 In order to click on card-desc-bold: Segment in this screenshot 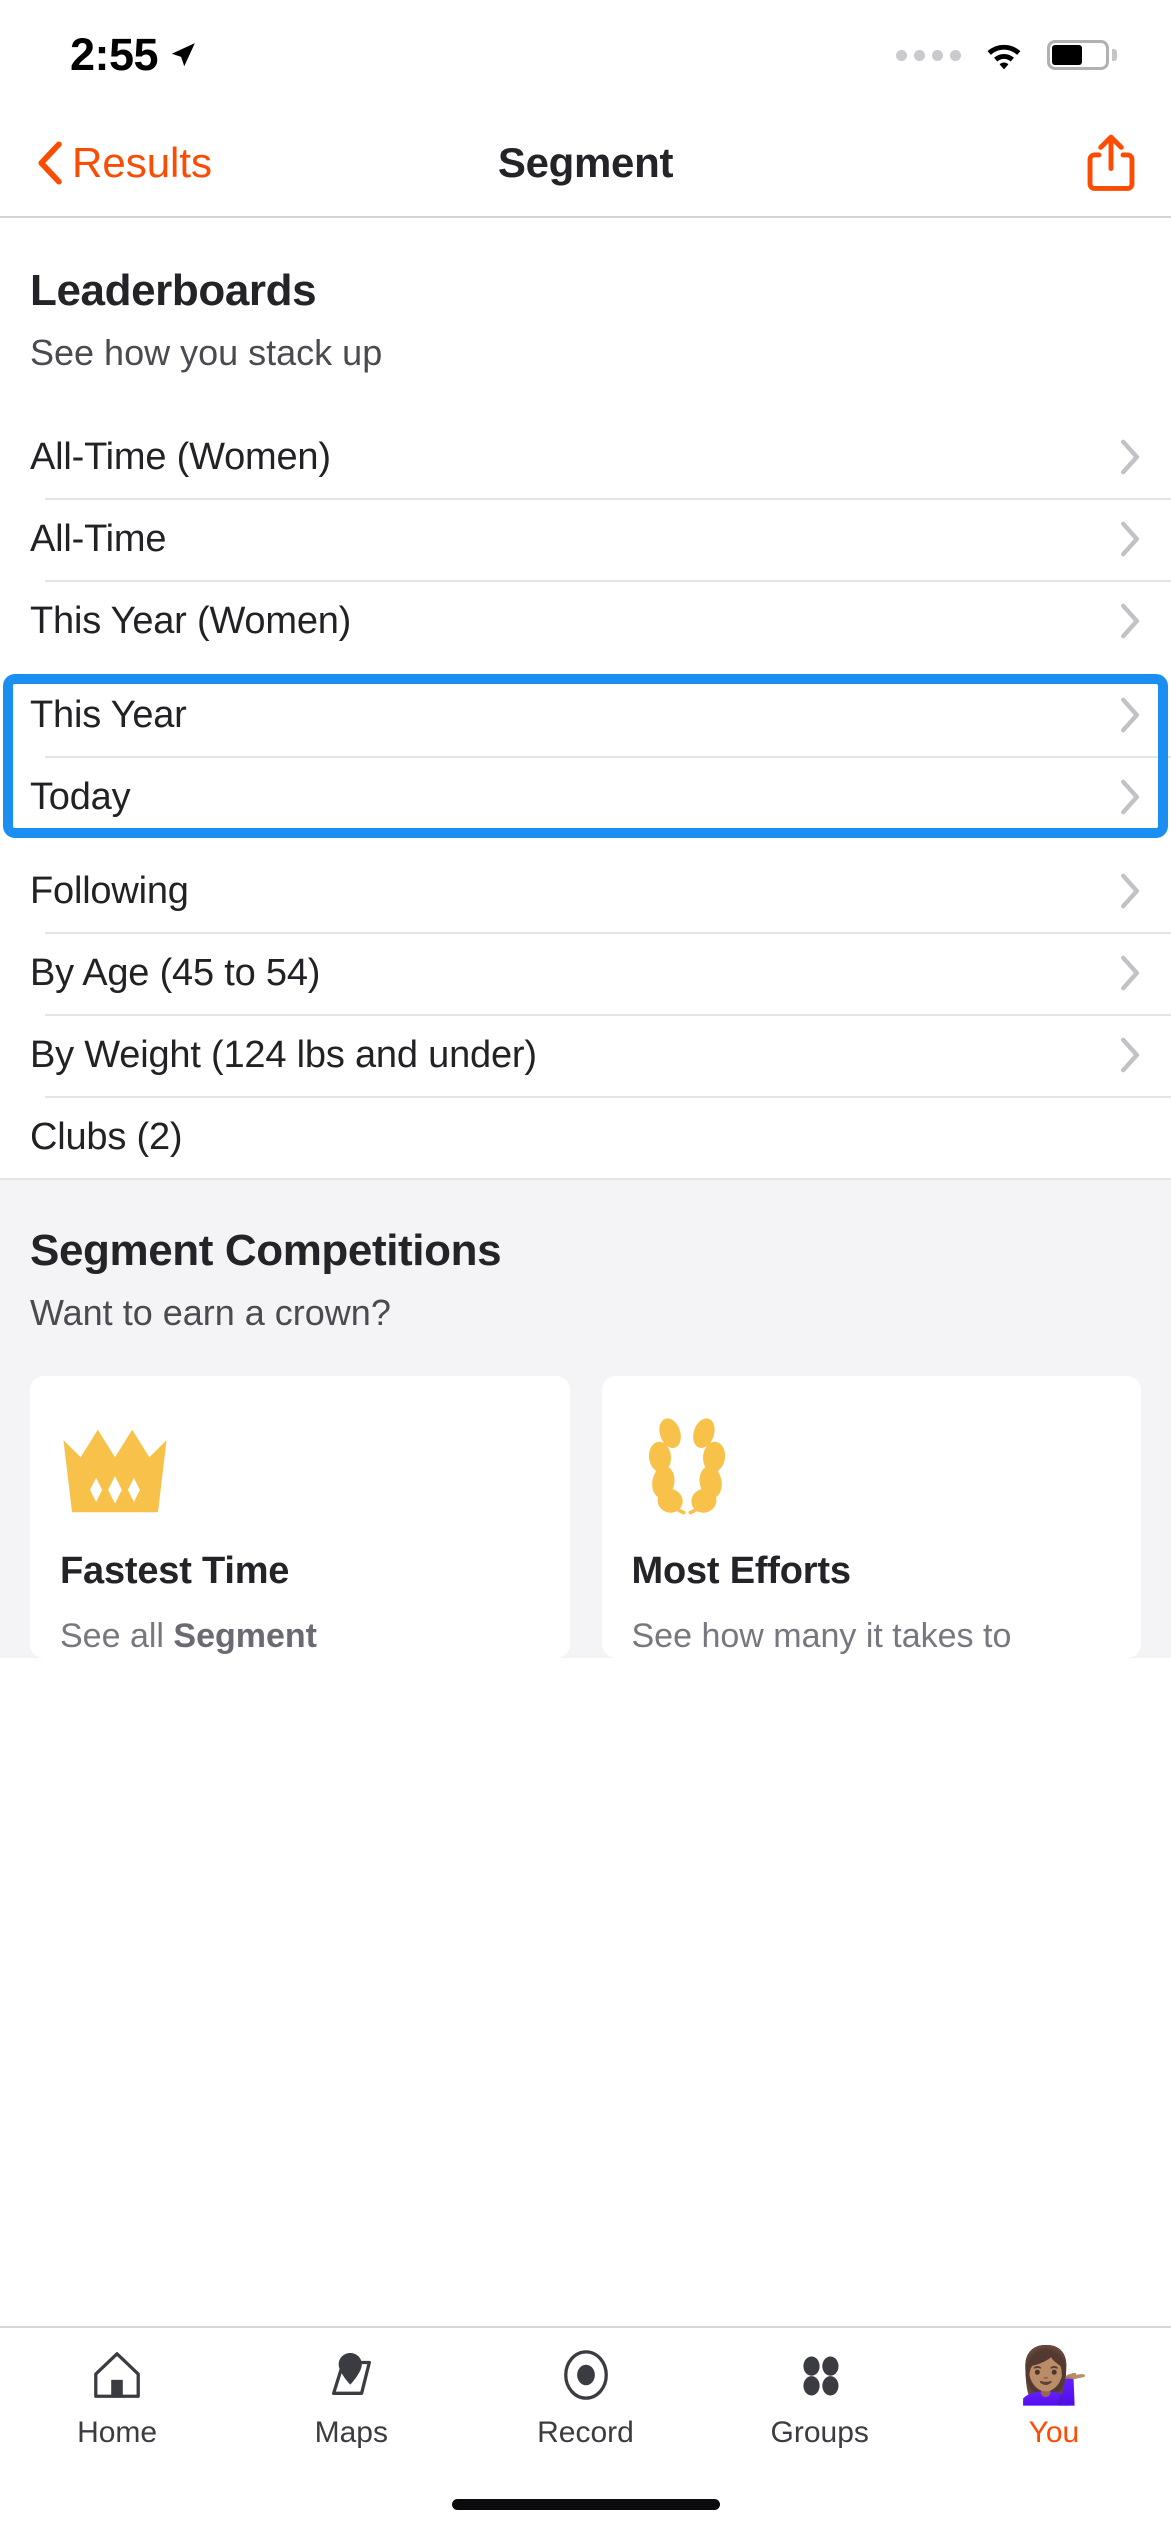, I will do `click(245, 1636)`.